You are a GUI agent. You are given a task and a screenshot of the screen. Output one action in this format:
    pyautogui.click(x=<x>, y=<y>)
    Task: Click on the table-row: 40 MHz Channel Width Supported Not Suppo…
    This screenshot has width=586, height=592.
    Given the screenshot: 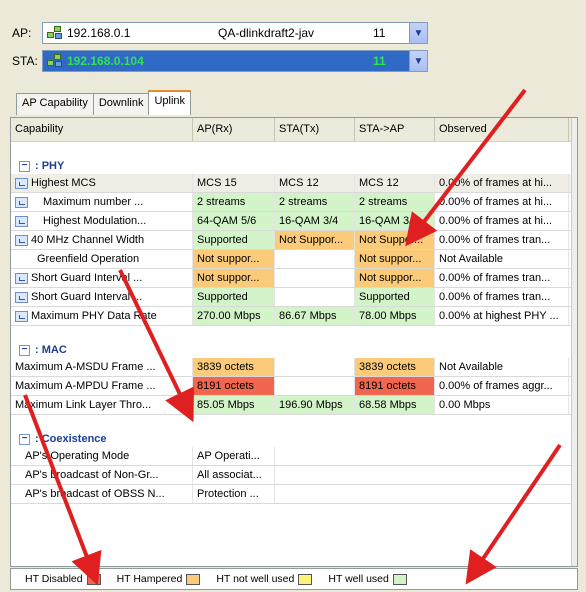 What is the action you would take?
    pyautogui.click(x=294, y=240)
    